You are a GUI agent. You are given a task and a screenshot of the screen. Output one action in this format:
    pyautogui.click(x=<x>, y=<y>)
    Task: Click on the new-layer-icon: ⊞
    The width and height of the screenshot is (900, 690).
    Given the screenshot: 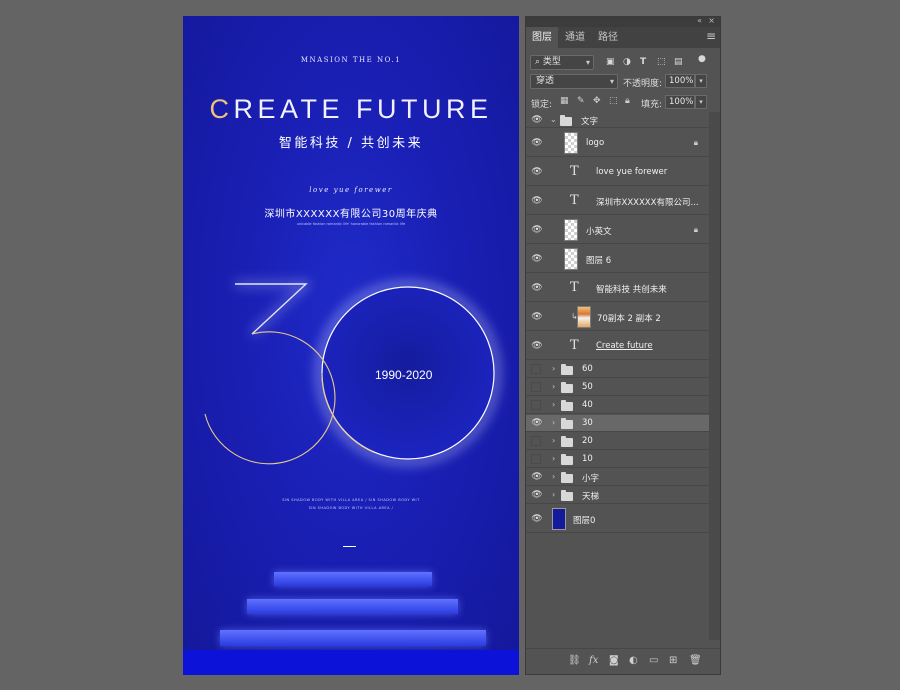 What is the action you would take?
    pyautogui.click(x=673, y=660)
    